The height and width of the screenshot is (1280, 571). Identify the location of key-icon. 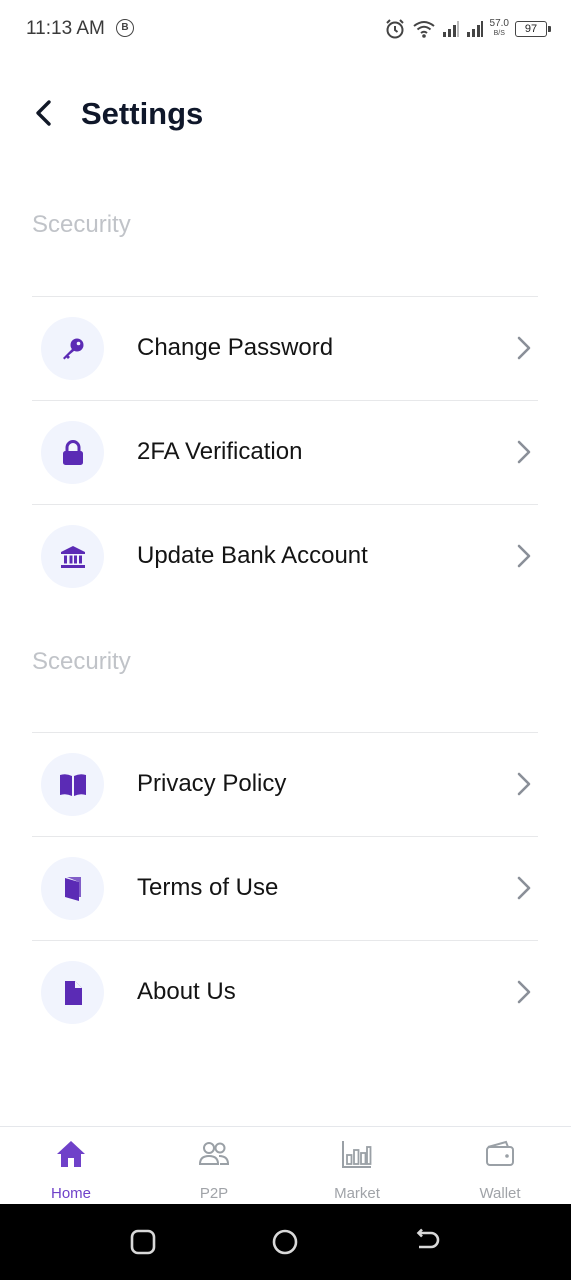
(72, 348).